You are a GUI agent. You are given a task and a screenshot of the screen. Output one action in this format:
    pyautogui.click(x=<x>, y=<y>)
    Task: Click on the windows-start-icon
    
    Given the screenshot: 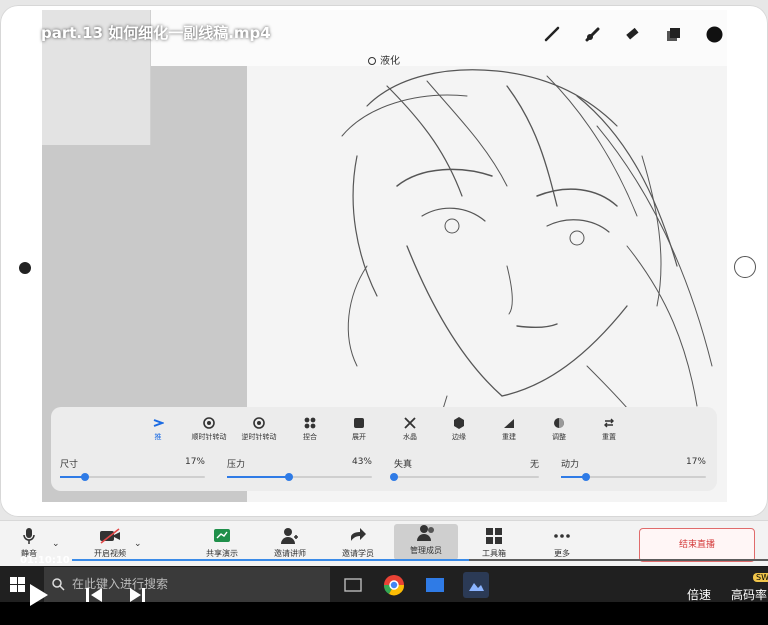 What is the action you would take?
    pyautogui.click(x=17, y=584)
    